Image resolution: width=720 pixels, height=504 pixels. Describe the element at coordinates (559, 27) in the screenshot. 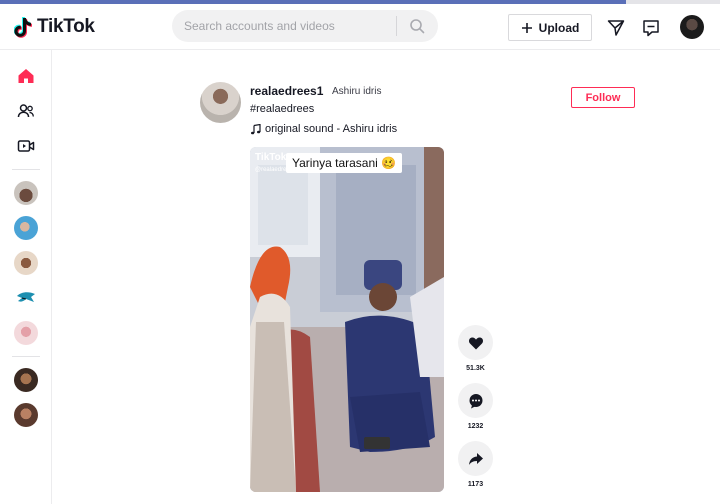

I see `upload-label: Upload` at that location.